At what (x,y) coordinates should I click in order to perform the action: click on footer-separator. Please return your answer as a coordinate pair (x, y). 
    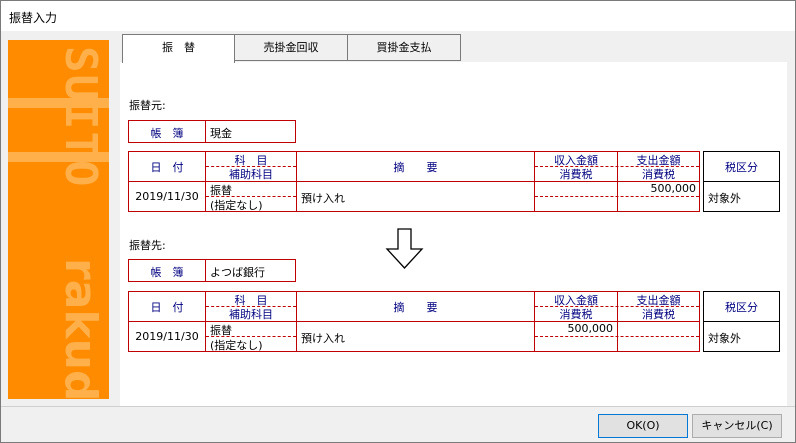
    Looking at the image, I should click on (398, 406).